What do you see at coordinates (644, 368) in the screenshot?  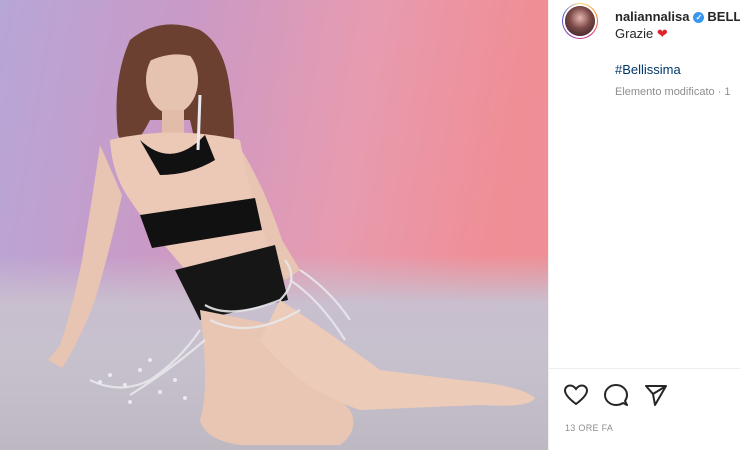 I see `actions-divider` at bounding box center [644, 368].